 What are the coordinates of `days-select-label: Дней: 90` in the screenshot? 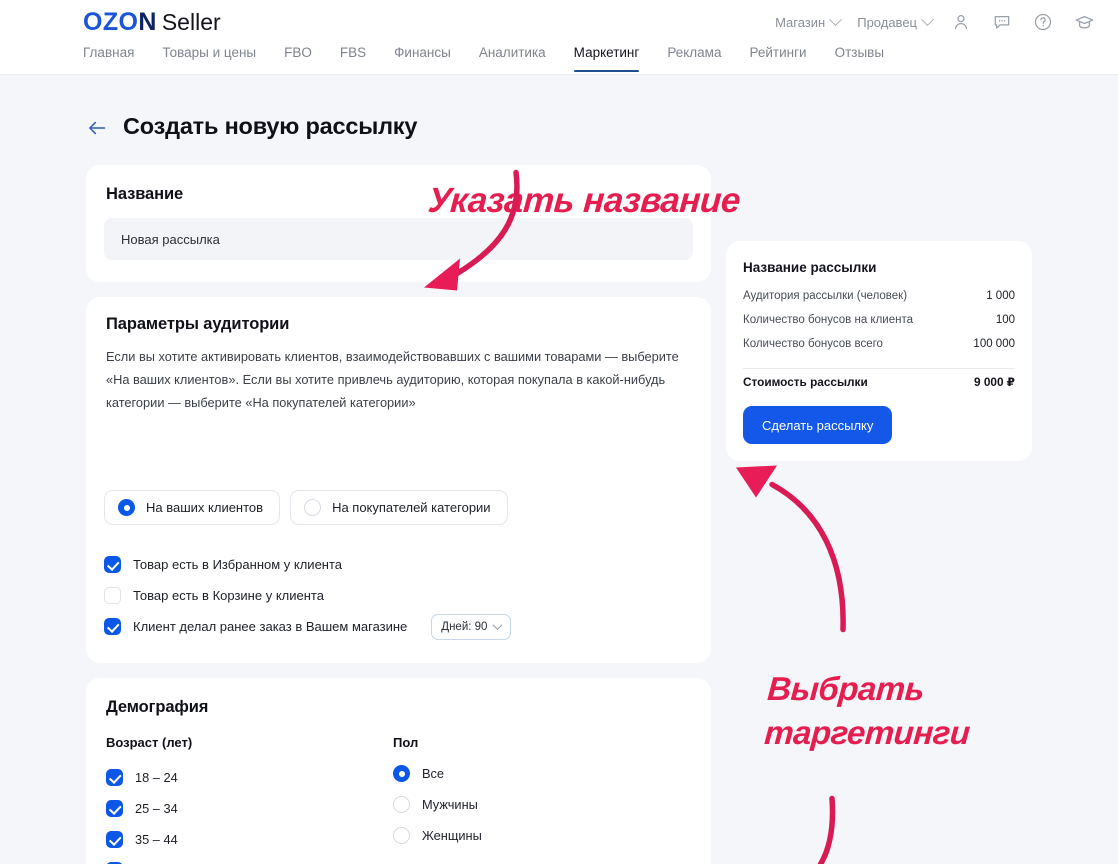 It's located at (464, 626).